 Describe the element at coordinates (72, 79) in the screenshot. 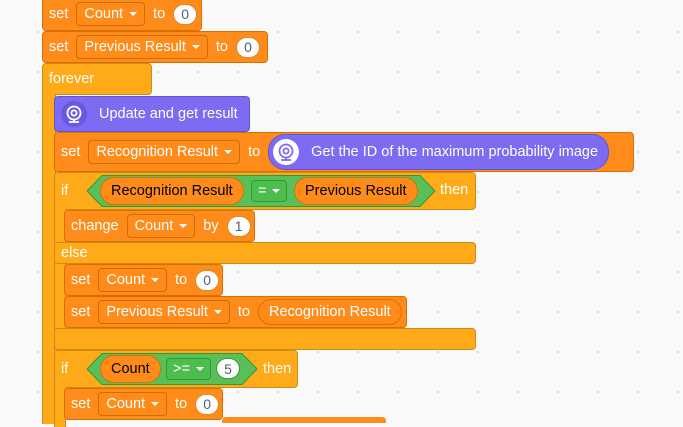

I see `forever-keyword: forever` at that location.